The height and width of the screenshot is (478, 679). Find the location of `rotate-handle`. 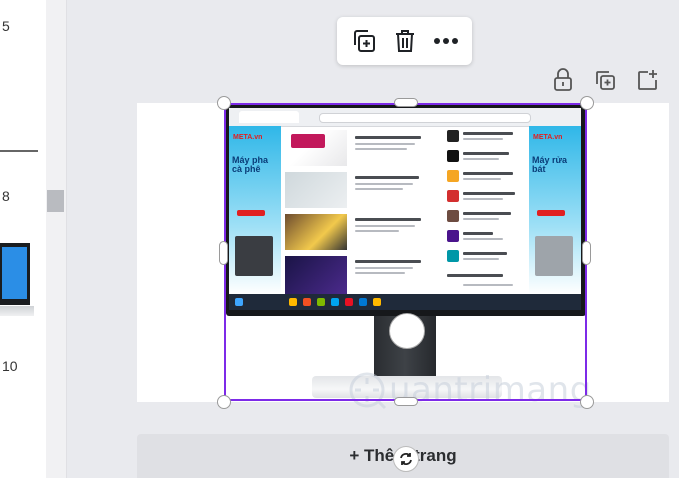

rotate-handle is located at coordinates (406, 459).